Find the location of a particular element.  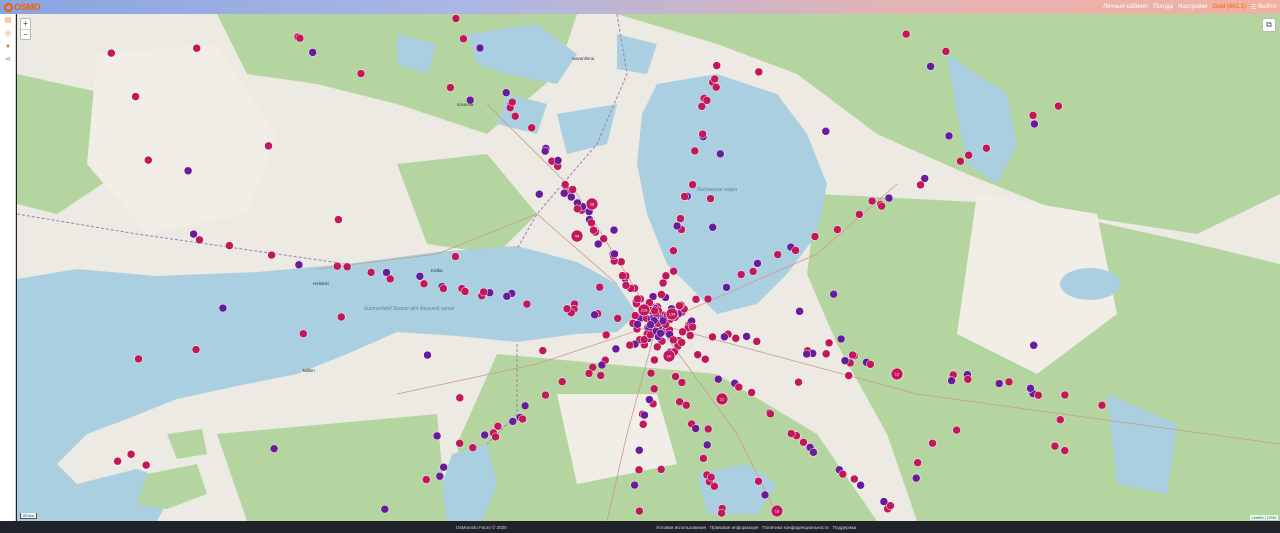

share-icon: ⋖ is located at coordinates (8, 59).